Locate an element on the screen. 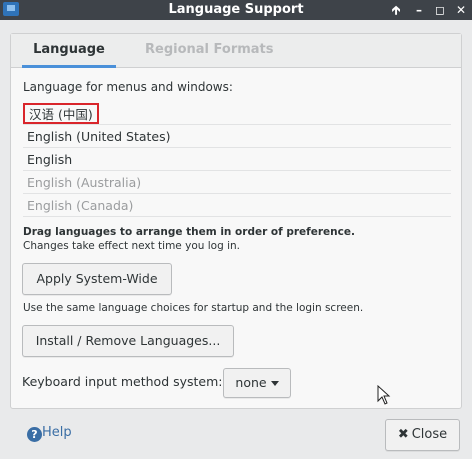  help-label: Help is located at coordinates (57, 432).